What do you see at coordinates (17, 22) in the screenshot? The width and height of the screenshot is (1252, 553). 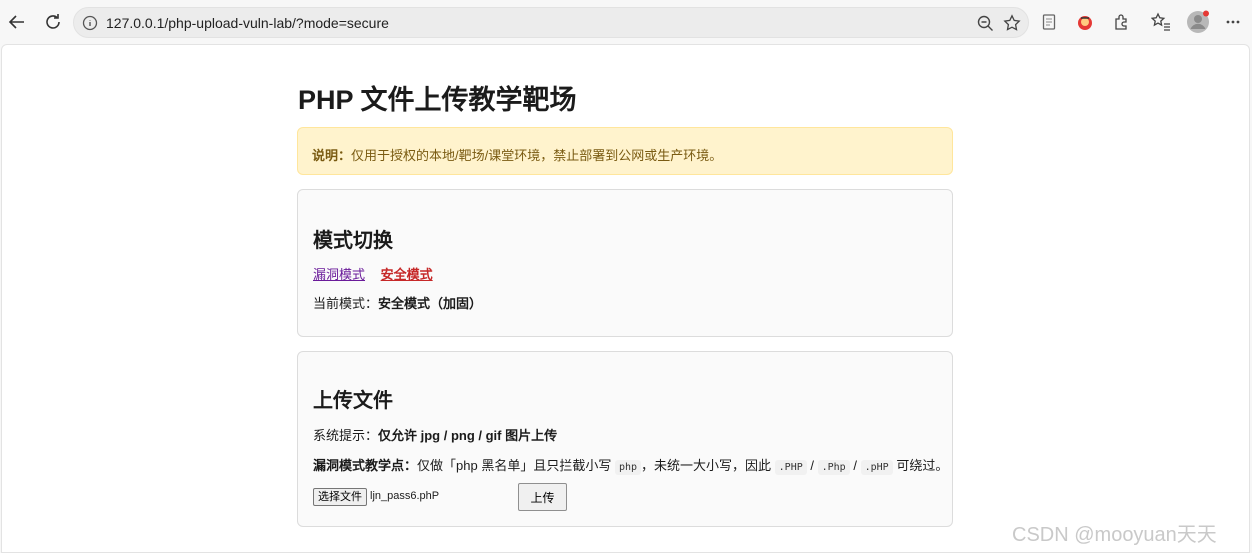 I see `back-icon` at bounding box center [17, 22].